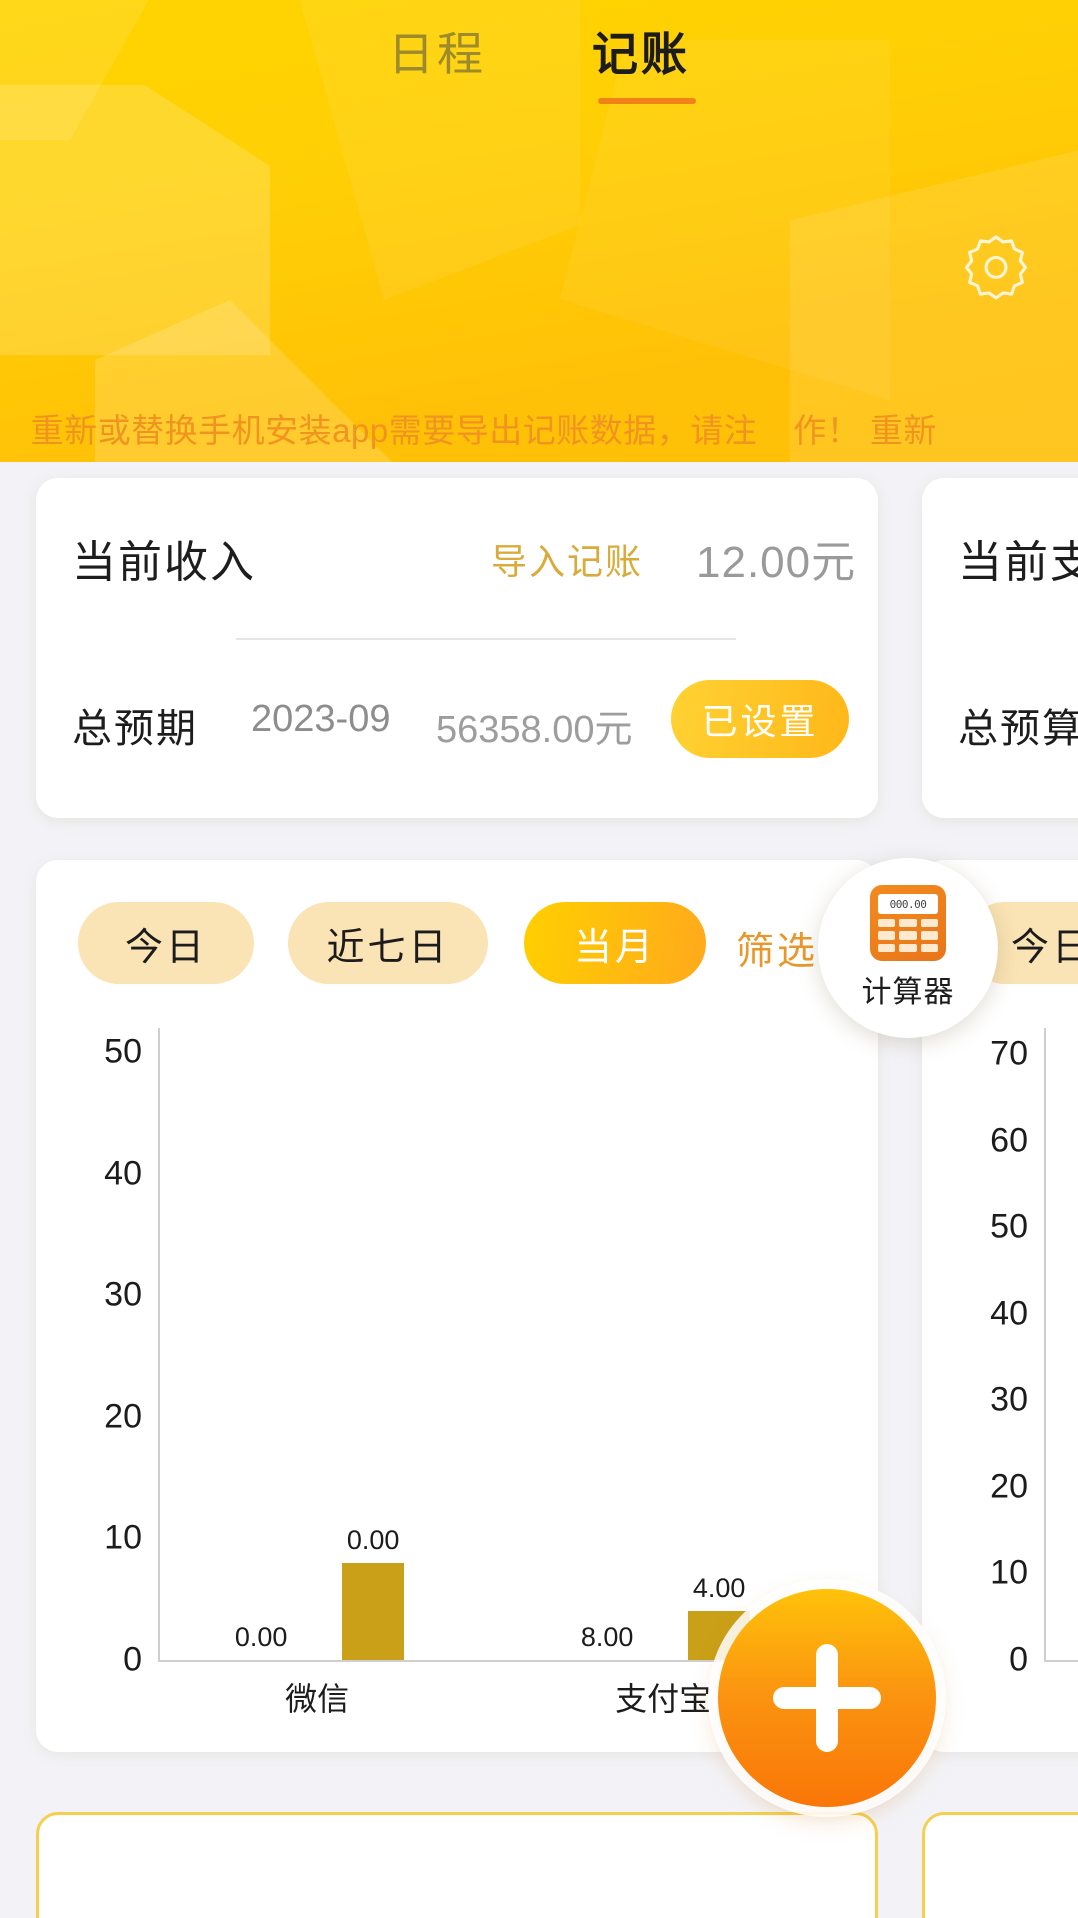 The height and width of the screenshot is (1918, 1078). Describe the element at coordinates (719, 1588) in the screenshot. I see `chart-bar-value-label: 4.00` at that location.